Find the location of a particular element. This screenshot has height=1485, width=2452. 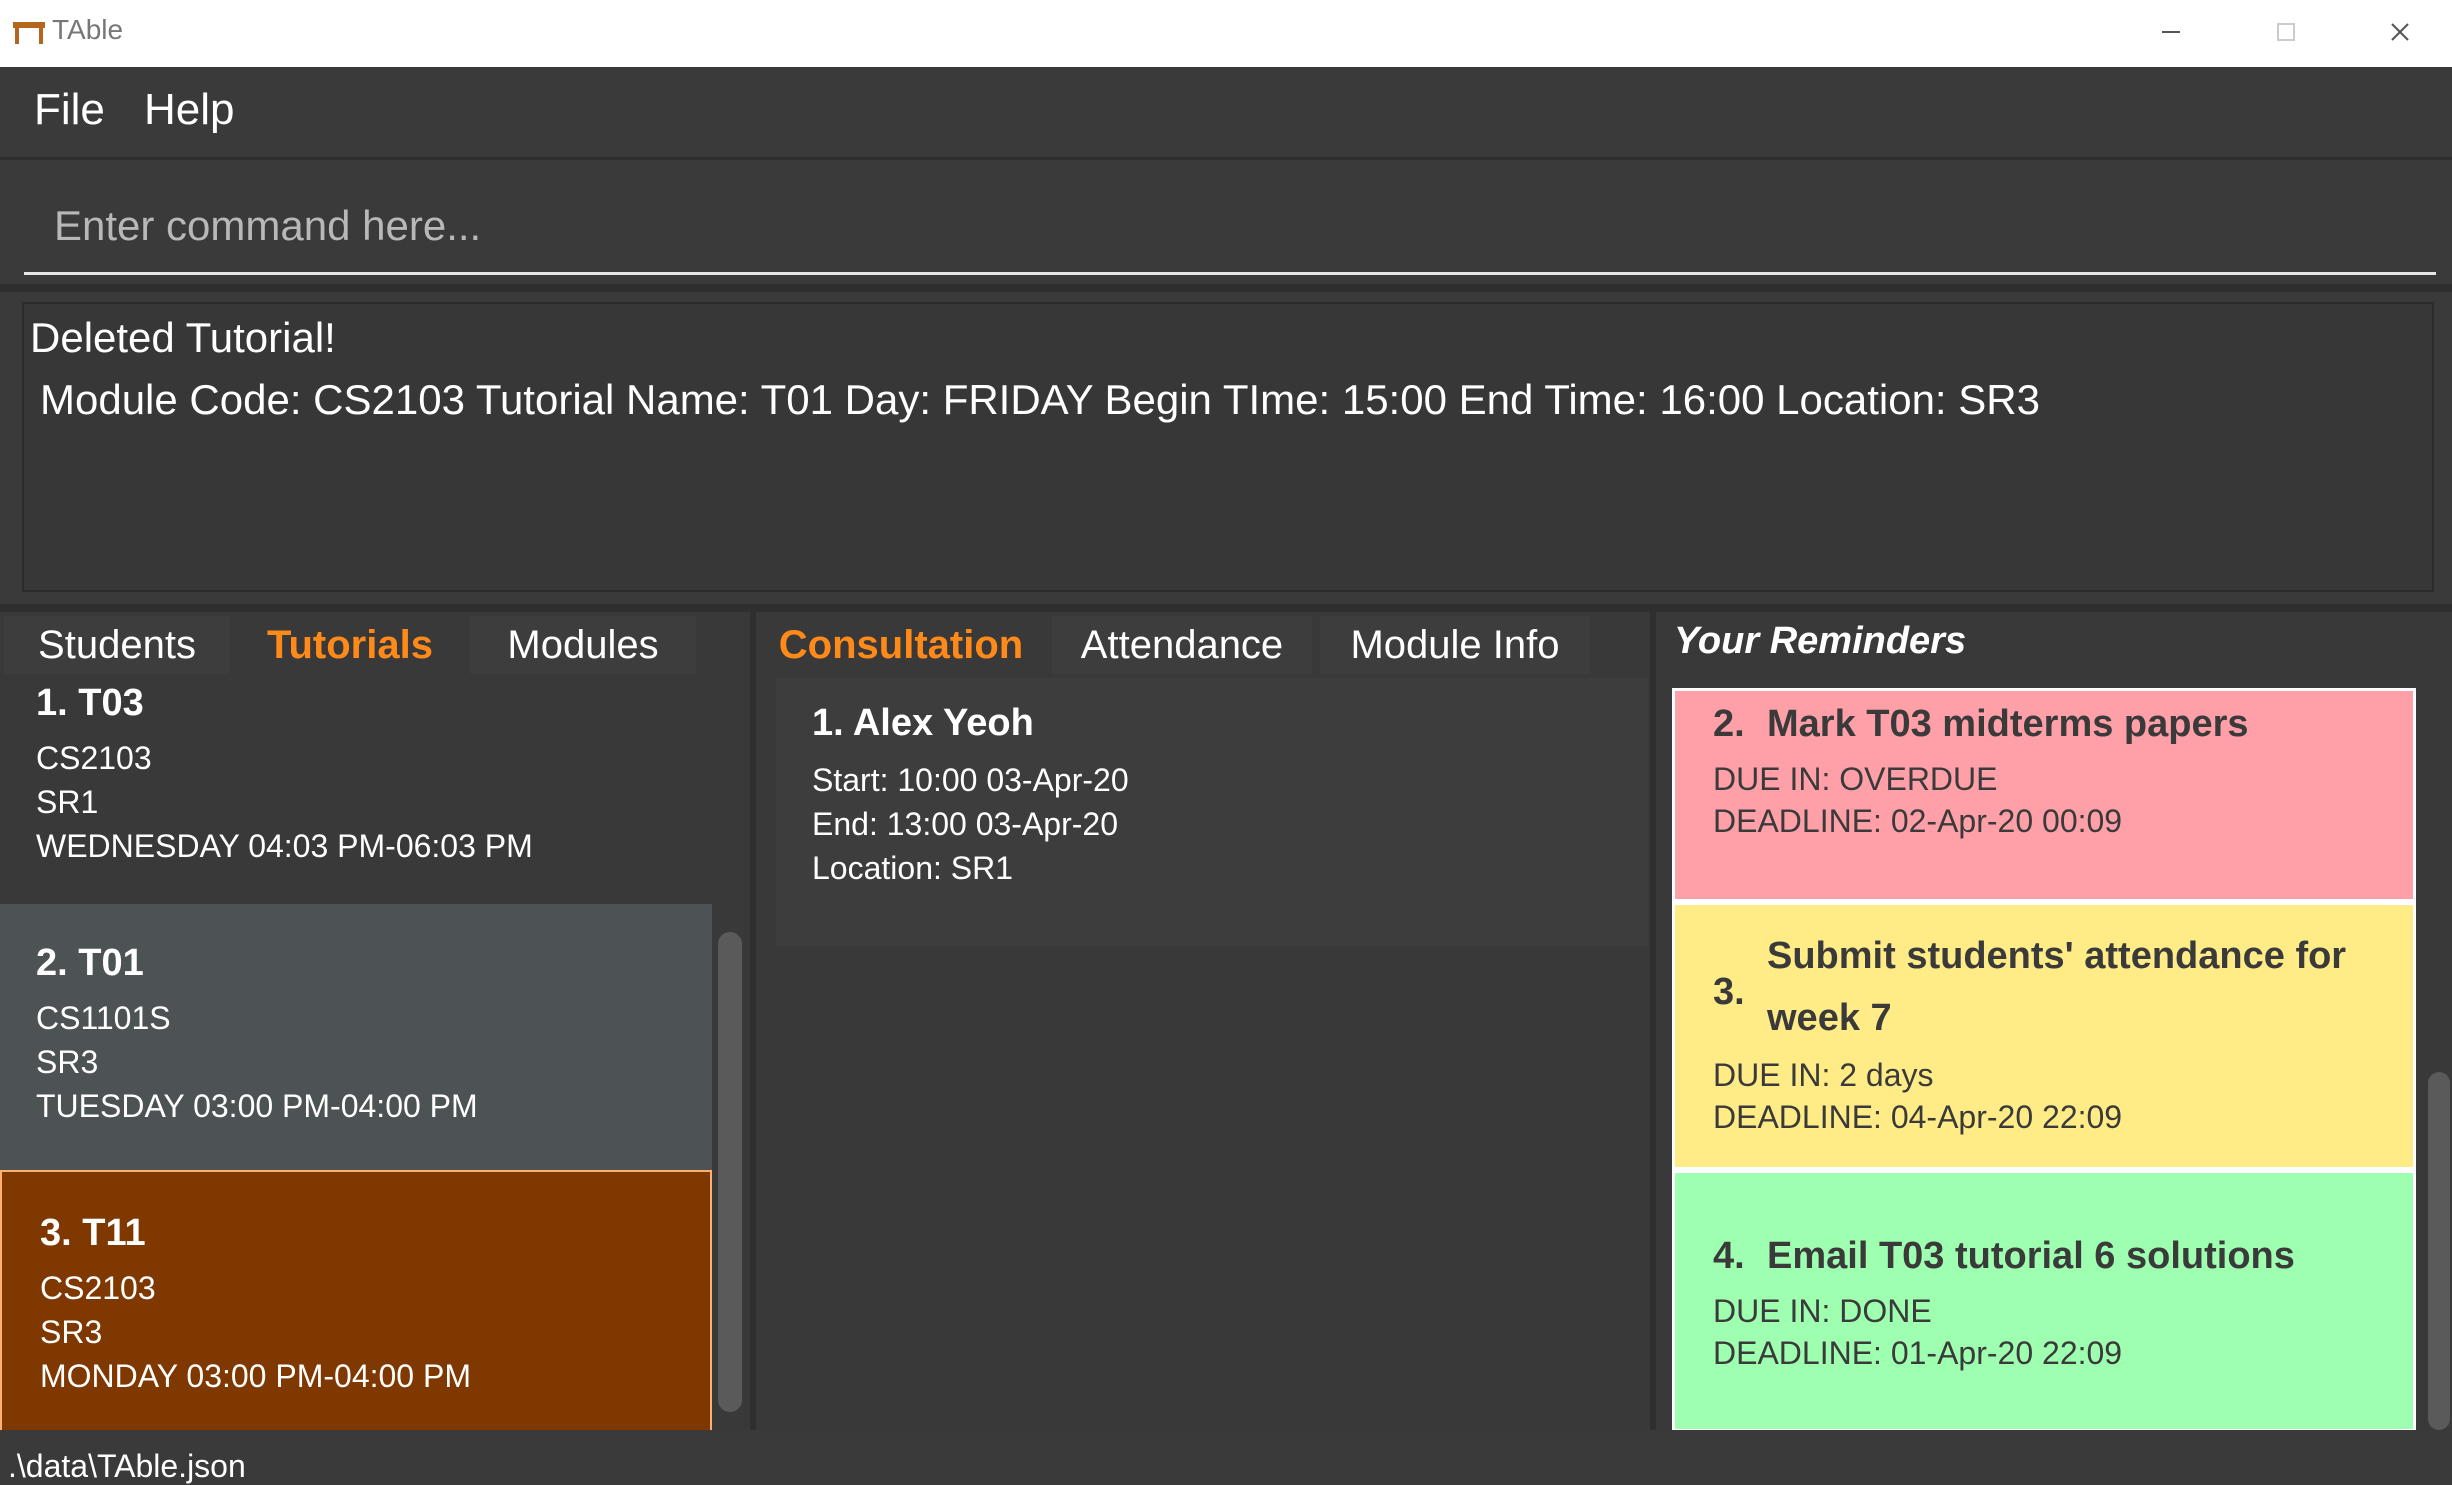

table-app-icon is located at coordinates (29, 33).